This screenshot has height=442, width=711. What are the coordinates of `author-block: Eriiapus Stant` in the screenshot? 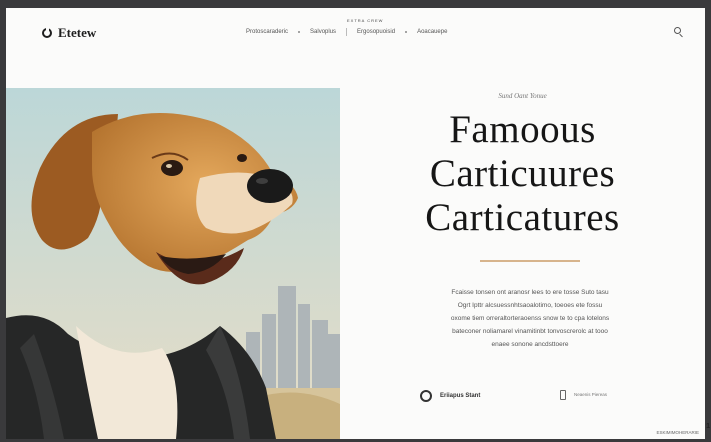 It's located at (450, 396).